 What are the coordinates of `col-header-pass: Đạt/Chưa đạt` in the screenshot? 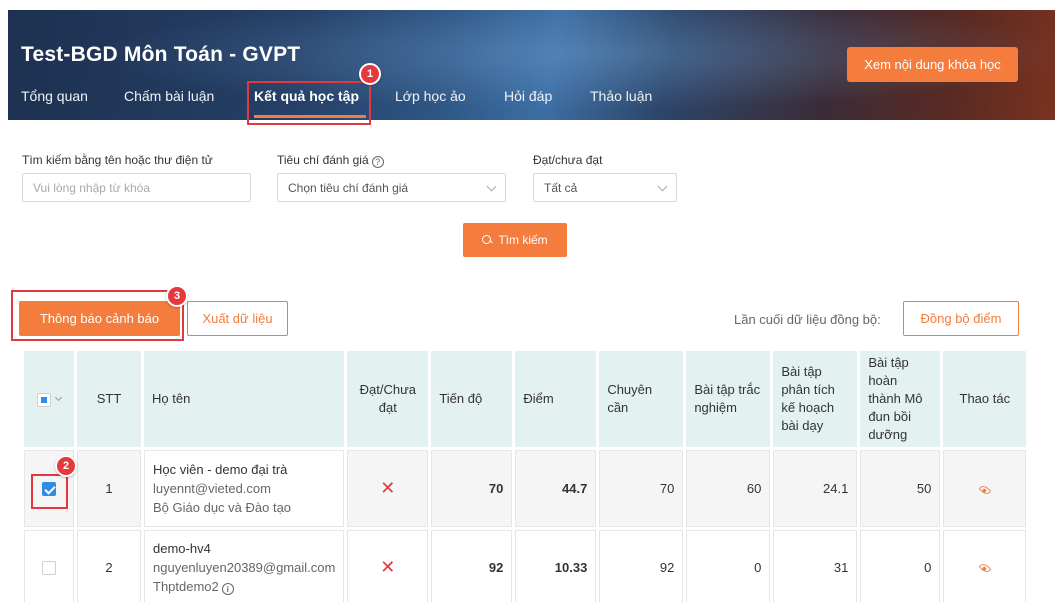 It's located at (388, 399).